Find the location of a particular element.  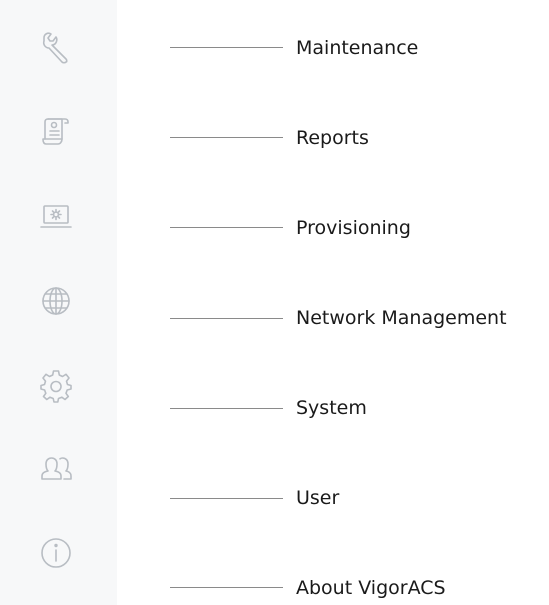

callout-label-reports: Reports is located at coordinates (332, 138).